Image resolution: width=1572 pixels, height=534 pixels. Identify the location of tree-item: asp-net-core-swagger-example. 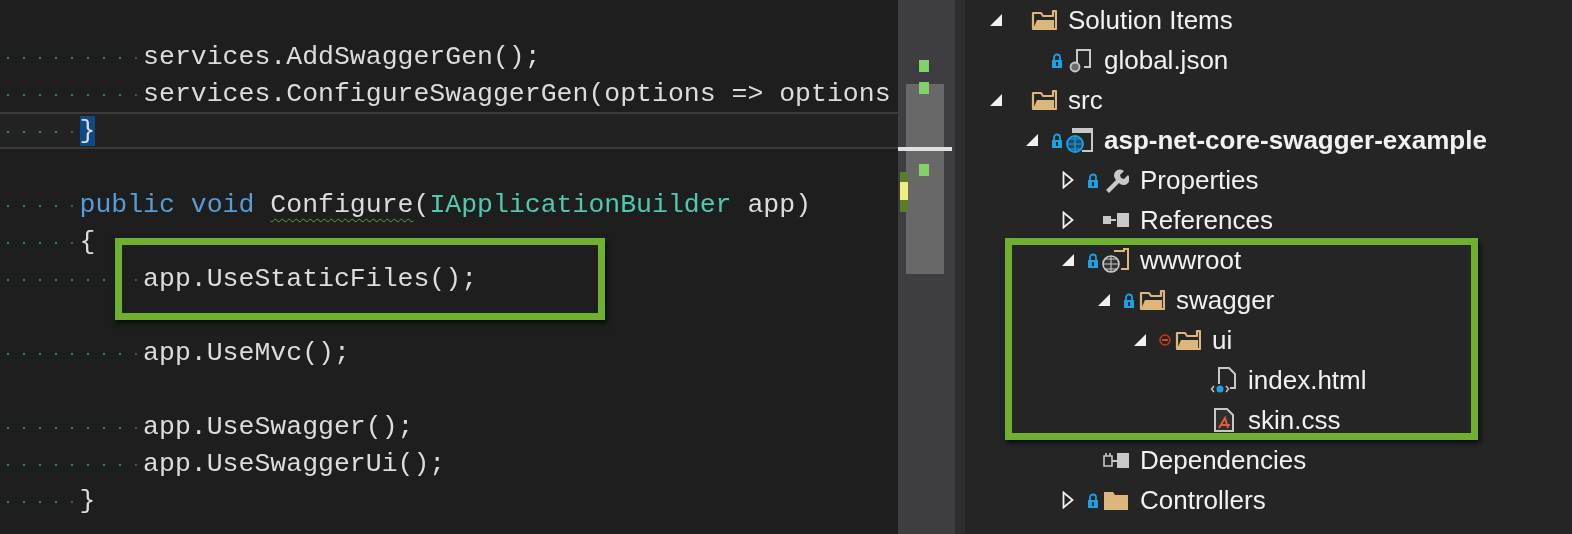
(1295, 140).